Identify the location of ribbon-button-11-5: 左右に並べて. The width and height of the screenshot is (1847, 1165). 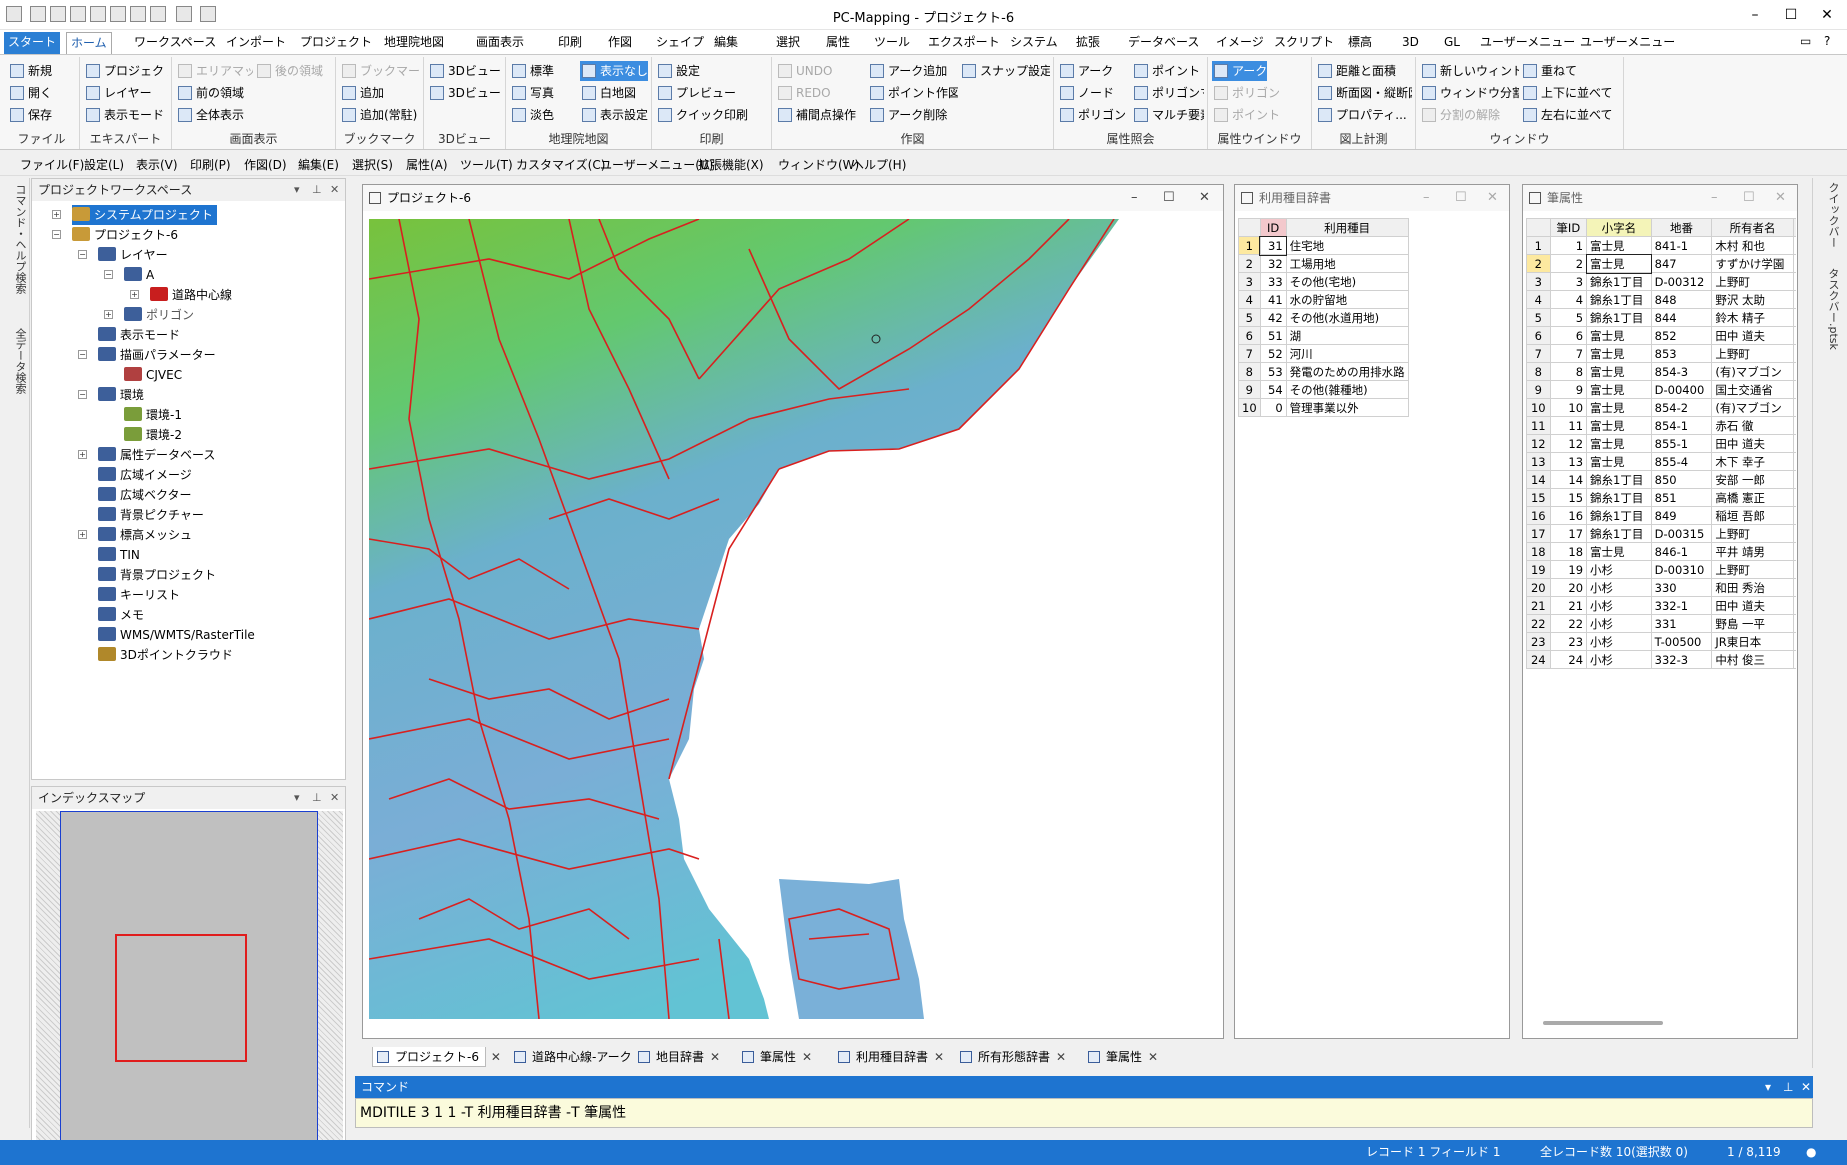
(1567, 115).